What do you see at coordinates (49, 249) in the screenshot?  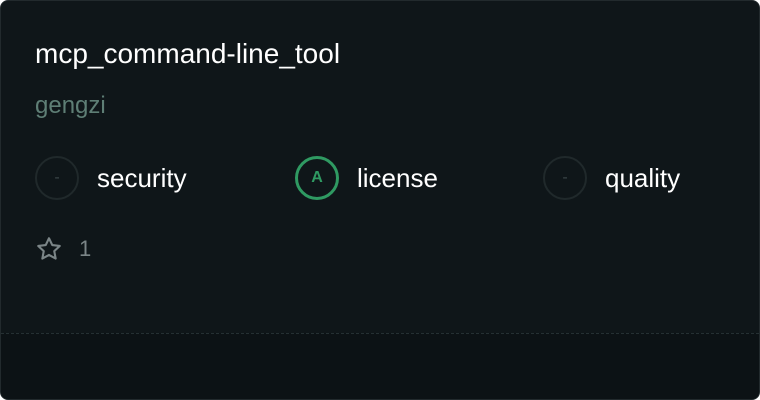 I see `star-icon` at bounding box center [49, 249].